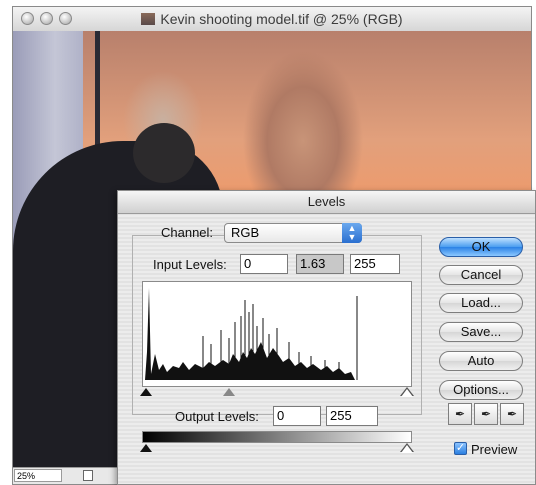 This screenshot has height=485, width=536. What do you see at coordinates (486, 414) in the screenshot?
I see `gray-eyedropper-icon: ✒` at bounding box center [486, 414].